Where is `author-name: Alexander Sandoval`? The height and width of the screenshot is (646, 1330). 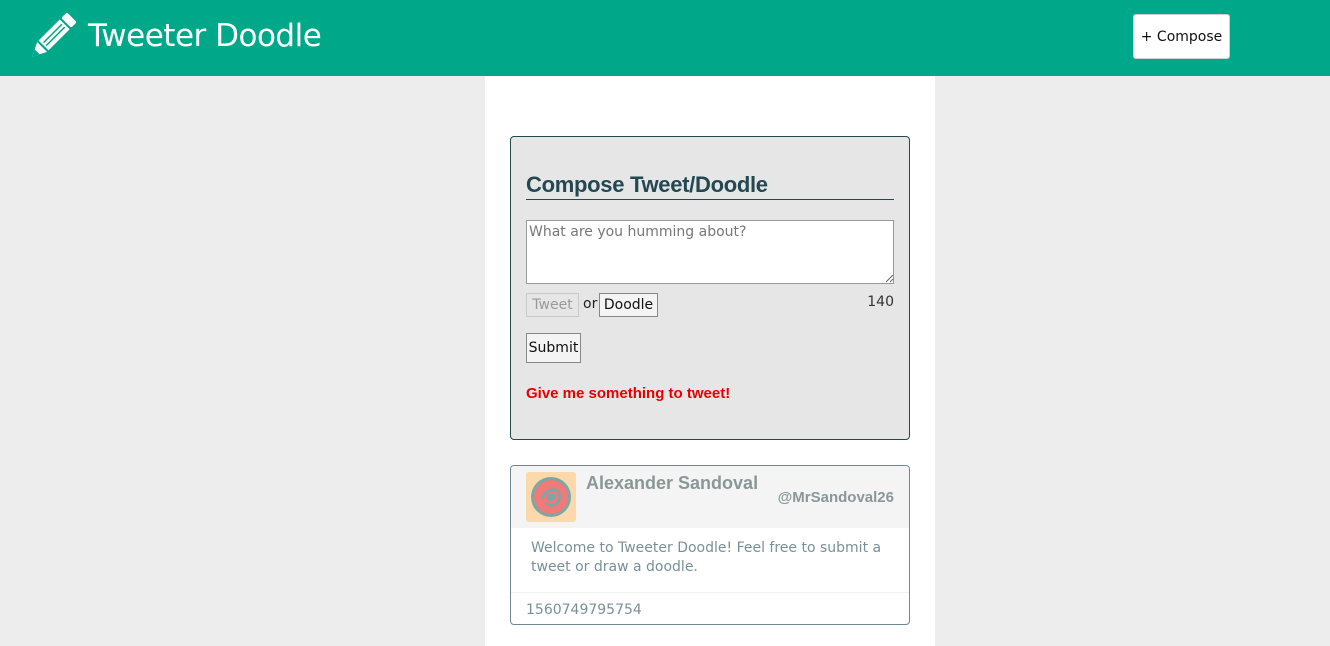
author-name: Alexander Sandoval is located at coordinates (672, 483).